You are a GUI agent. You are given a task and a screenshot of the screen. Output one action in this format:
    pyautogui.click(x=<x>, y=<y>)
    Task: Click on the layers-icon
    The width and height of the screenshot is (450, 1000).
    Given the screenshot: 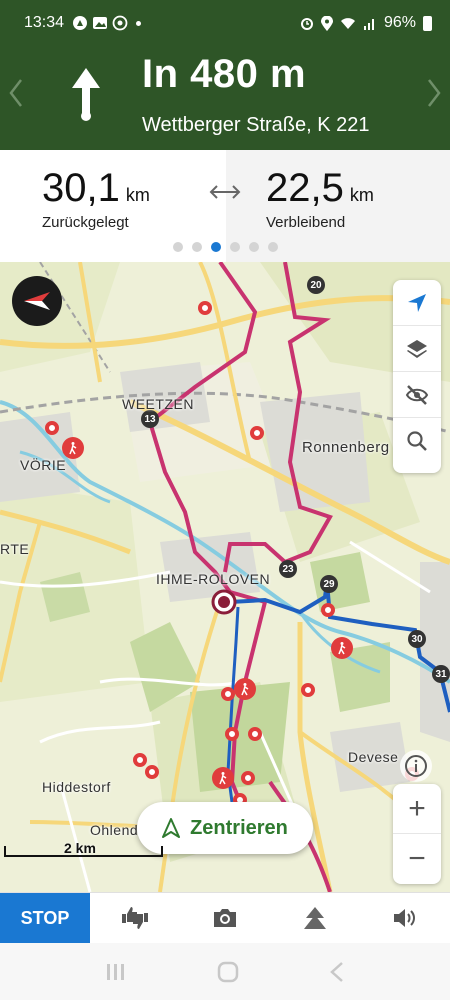 What is the action you would take?
    pyautogui.click(x=417, y=348)
    